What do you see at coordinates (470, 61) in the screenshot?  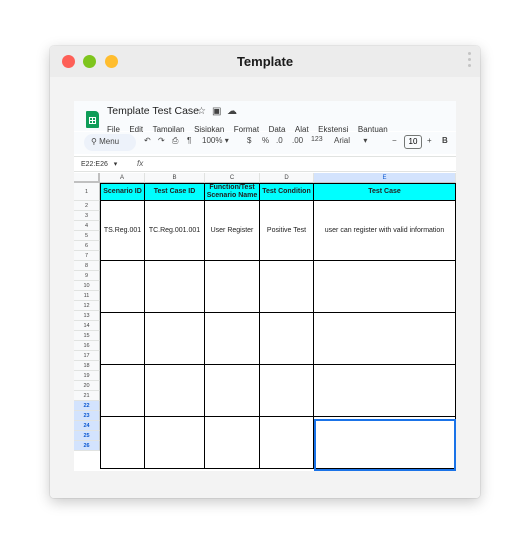 I see `more-options-icon` at bounding box center [470, 61].